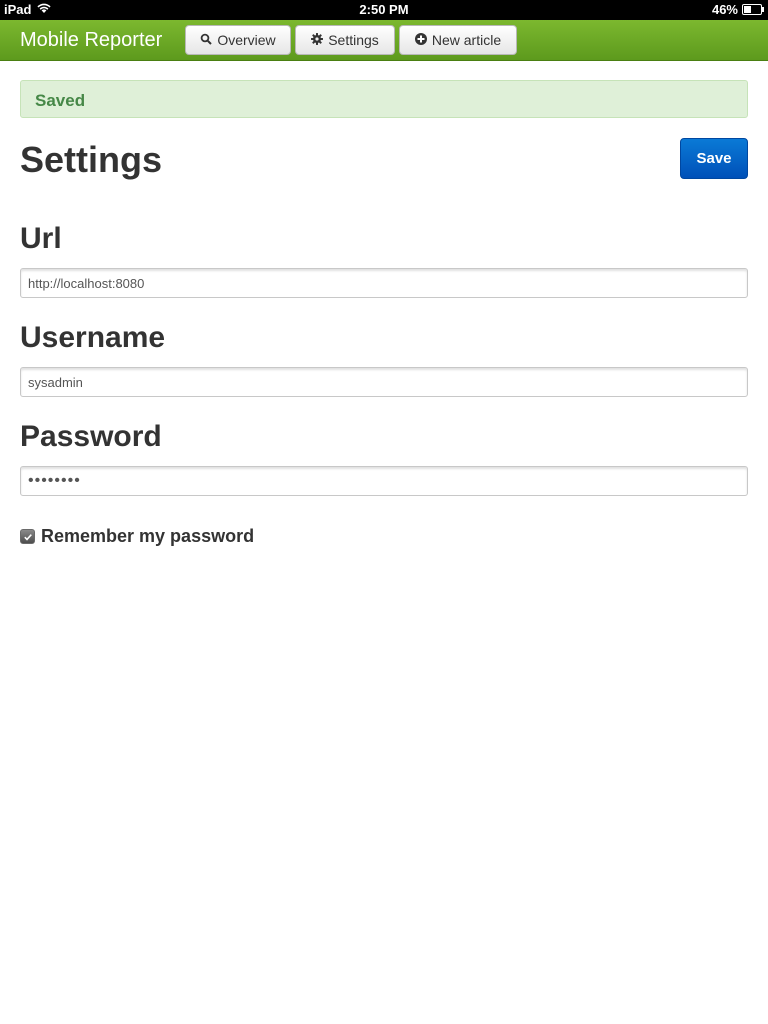  Describe the element at coordinates (246, 40) in the screenshot. I see `overview-button-label: Overview` at that location.